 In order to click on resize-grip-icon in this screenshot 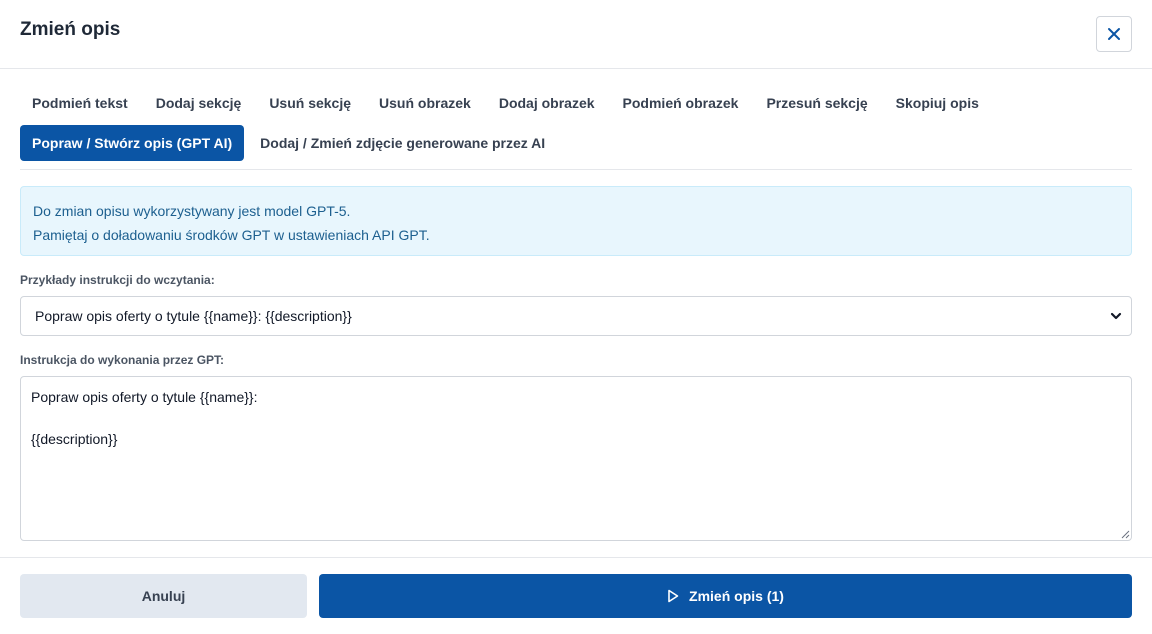, I will do `click(1125, 534)`.